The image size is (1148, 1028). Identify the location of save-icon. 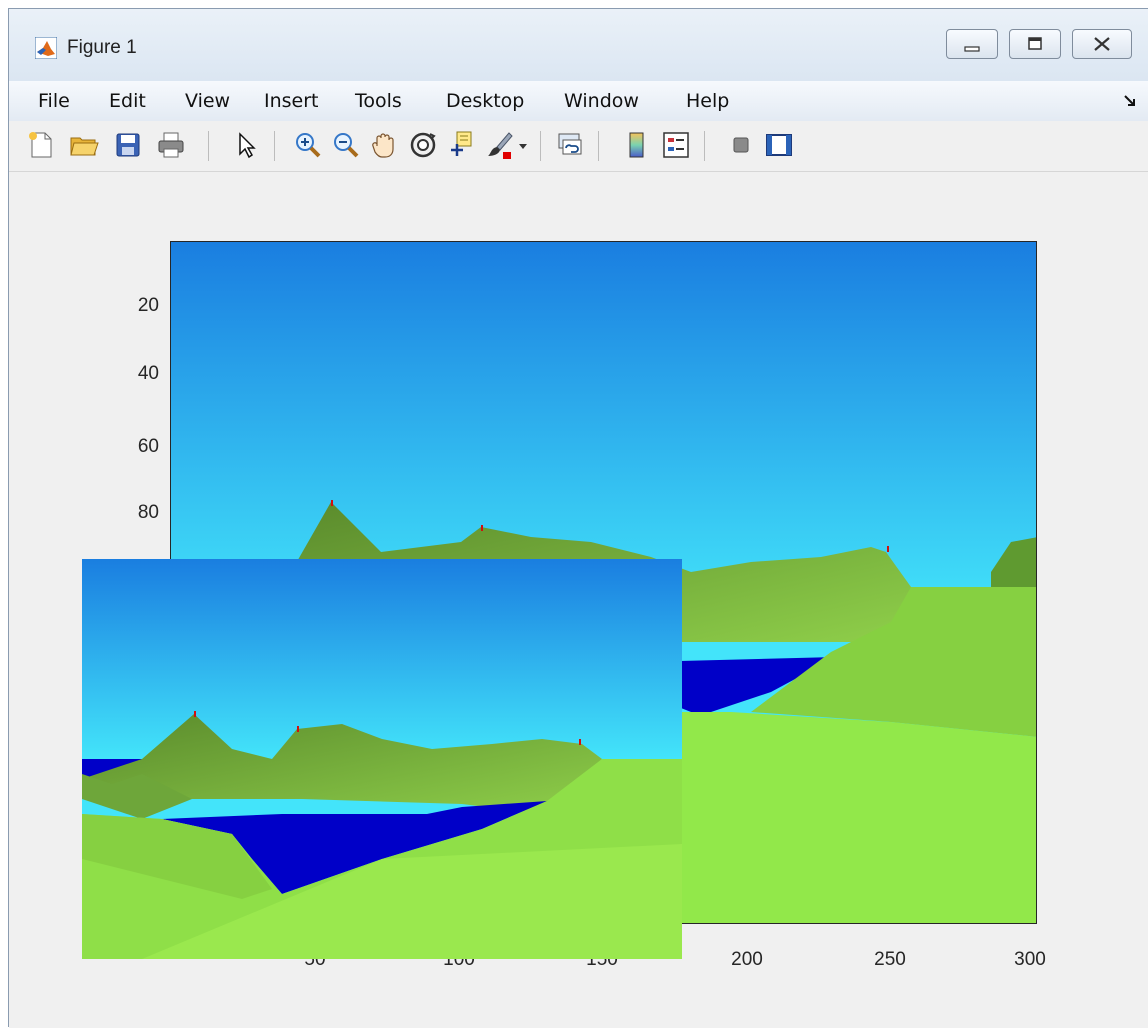
(128, 145).